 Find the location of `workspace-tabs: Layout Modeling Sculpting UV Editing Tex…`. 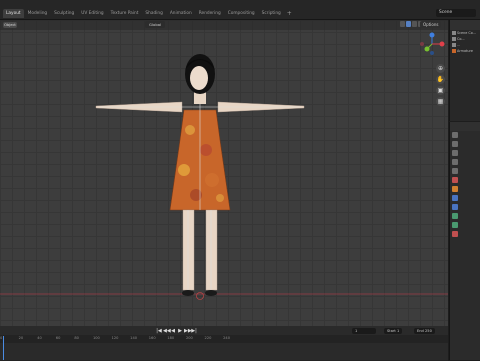

workspace-tabs: Layout Modeling Sculpting UV Editing Tex… is located at coordinates (148, 13).